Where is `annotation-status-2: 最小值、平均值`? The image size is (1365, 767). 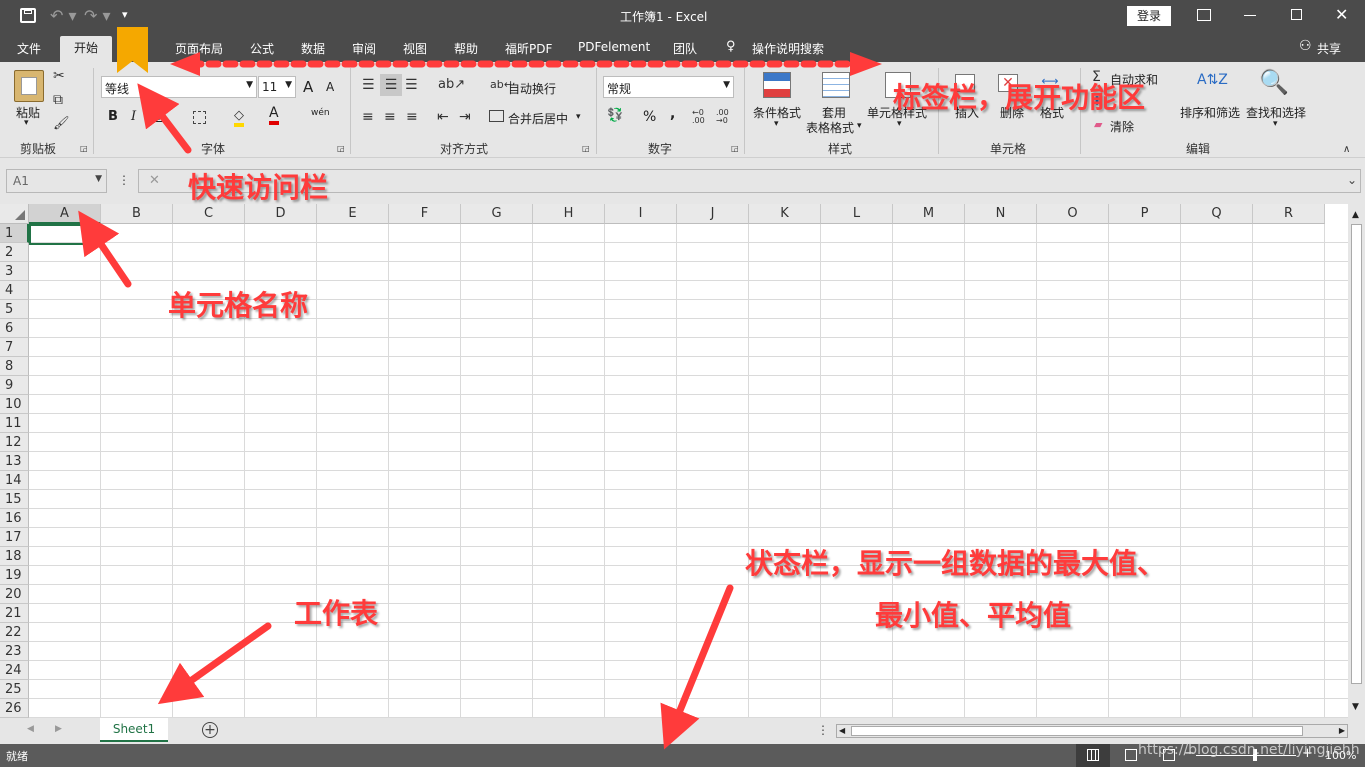 annotation-status-2: 最小值、平均值 is located at coordinates (973, 615).